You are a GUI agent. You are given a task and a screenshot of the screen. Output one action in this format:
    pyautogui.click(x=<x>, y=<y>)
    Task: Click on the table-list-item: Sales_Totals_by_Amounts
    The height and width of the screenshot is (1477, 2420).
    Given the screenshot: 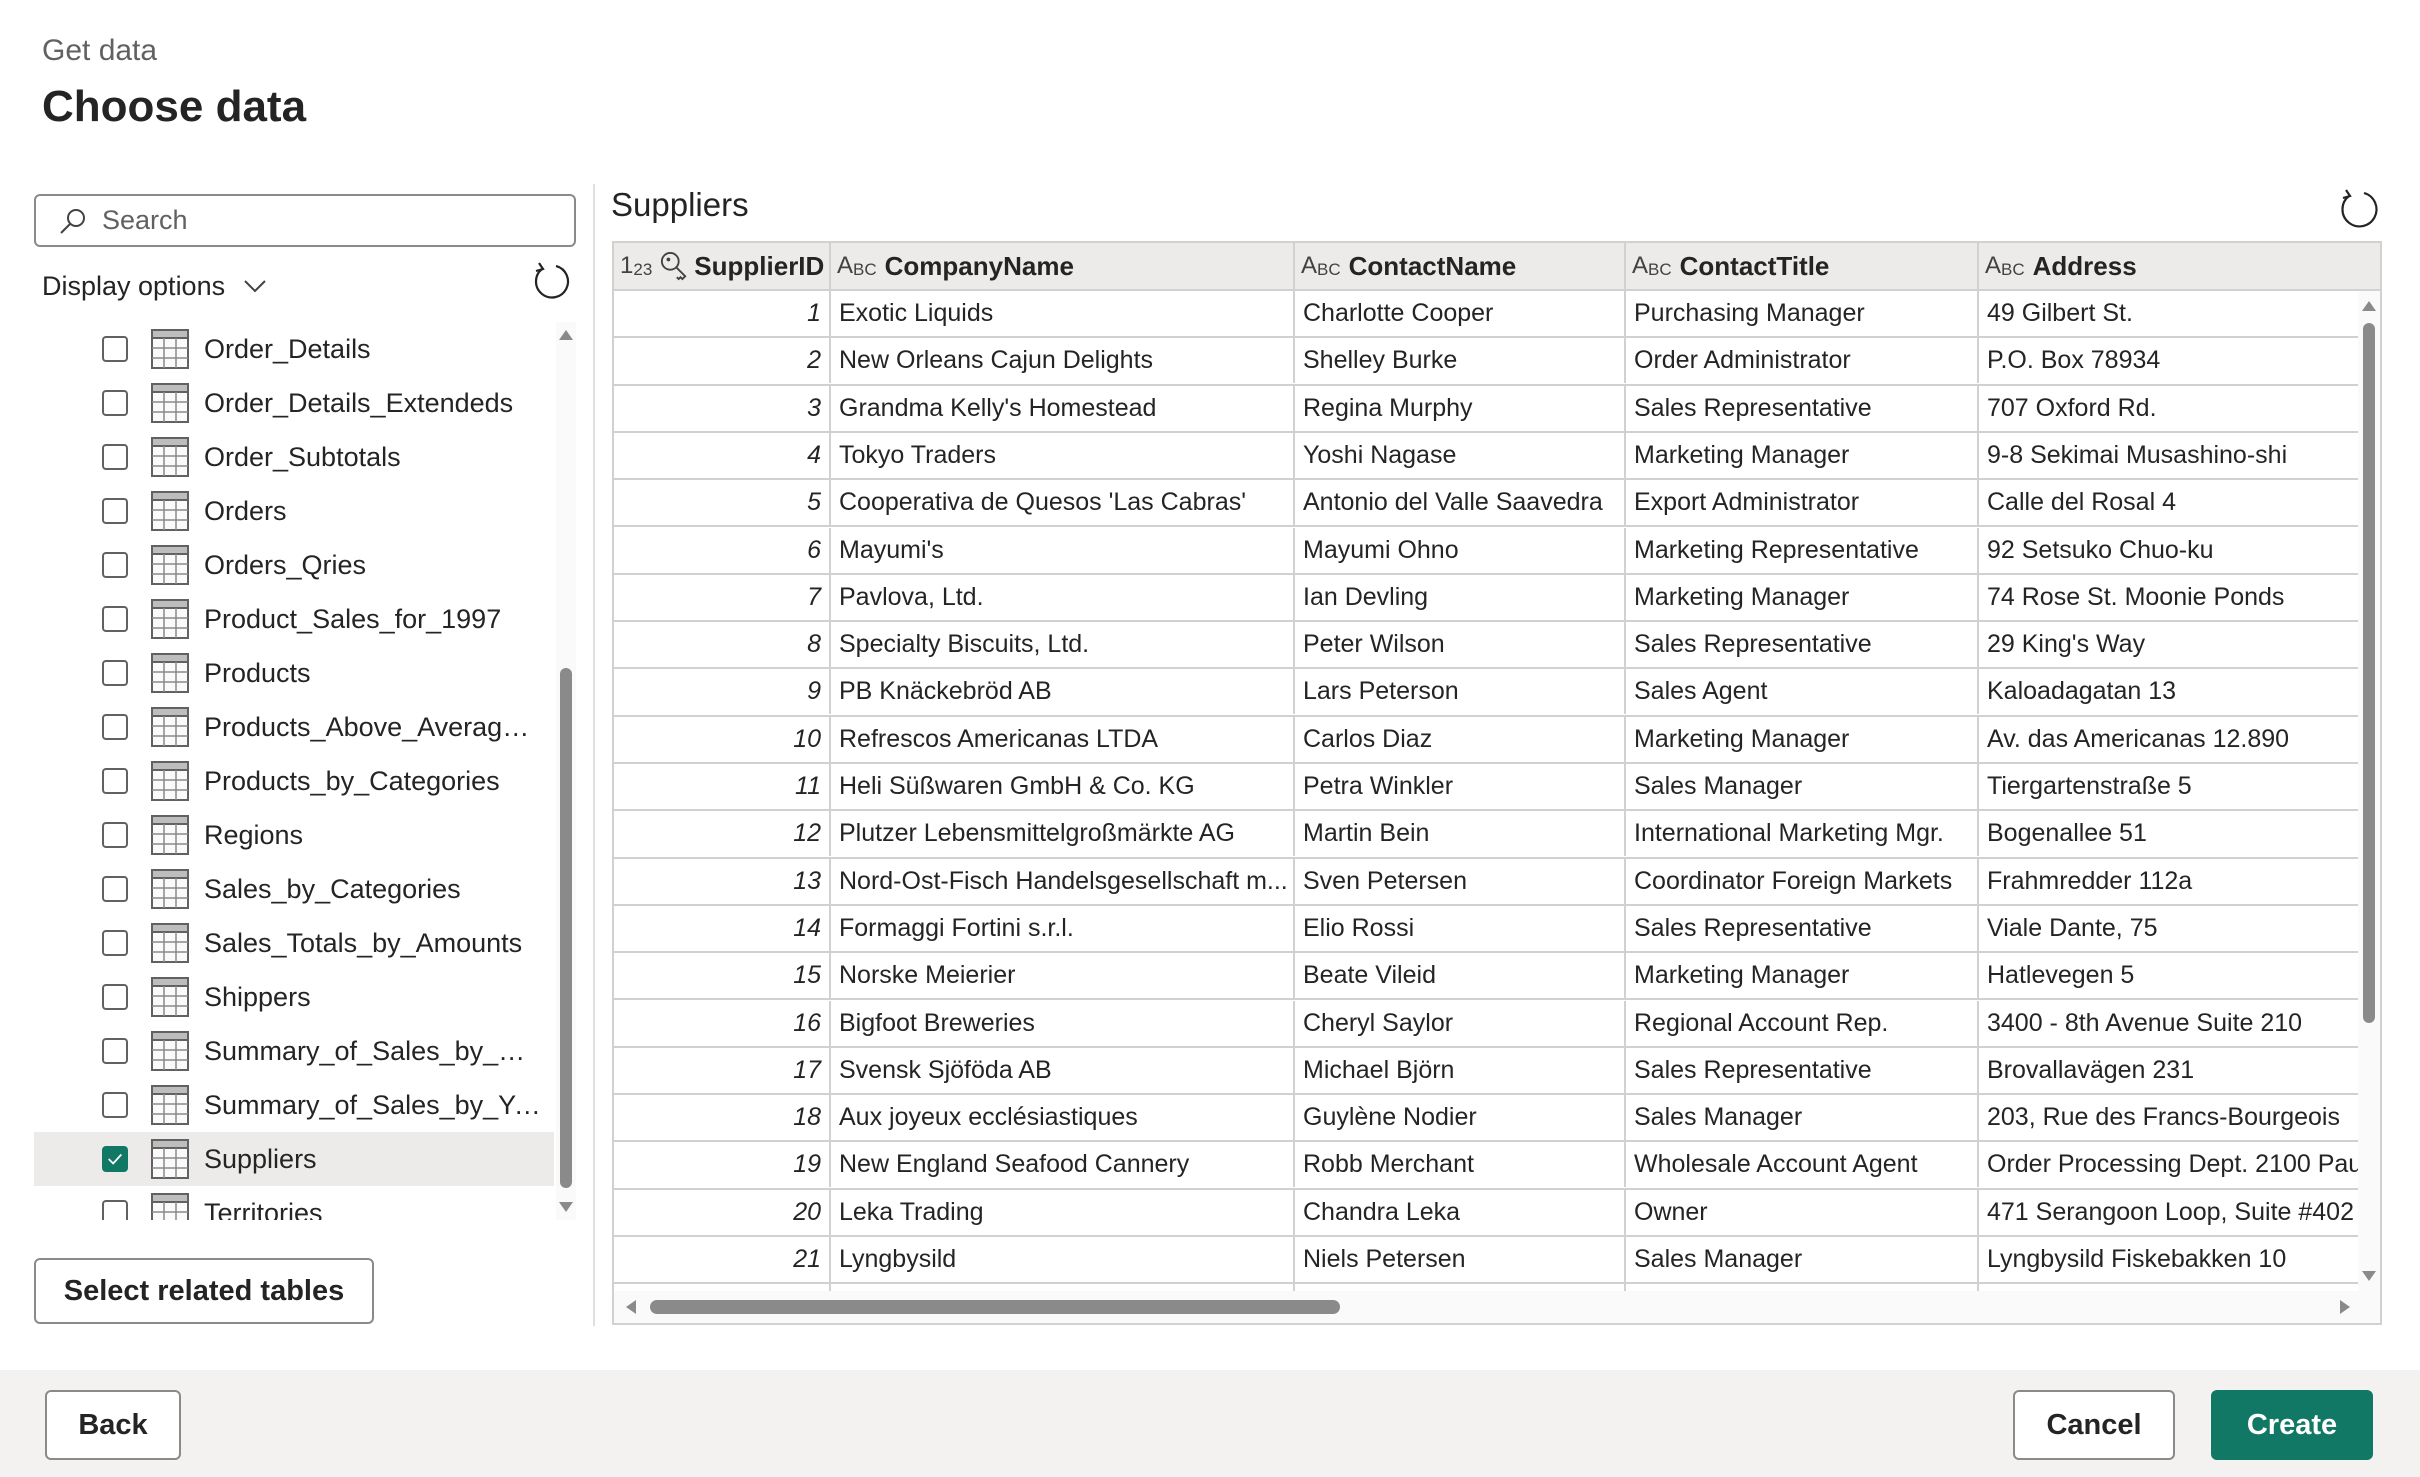 What is the action you would take?
    pyautogui.click(x=294, y=943)
    